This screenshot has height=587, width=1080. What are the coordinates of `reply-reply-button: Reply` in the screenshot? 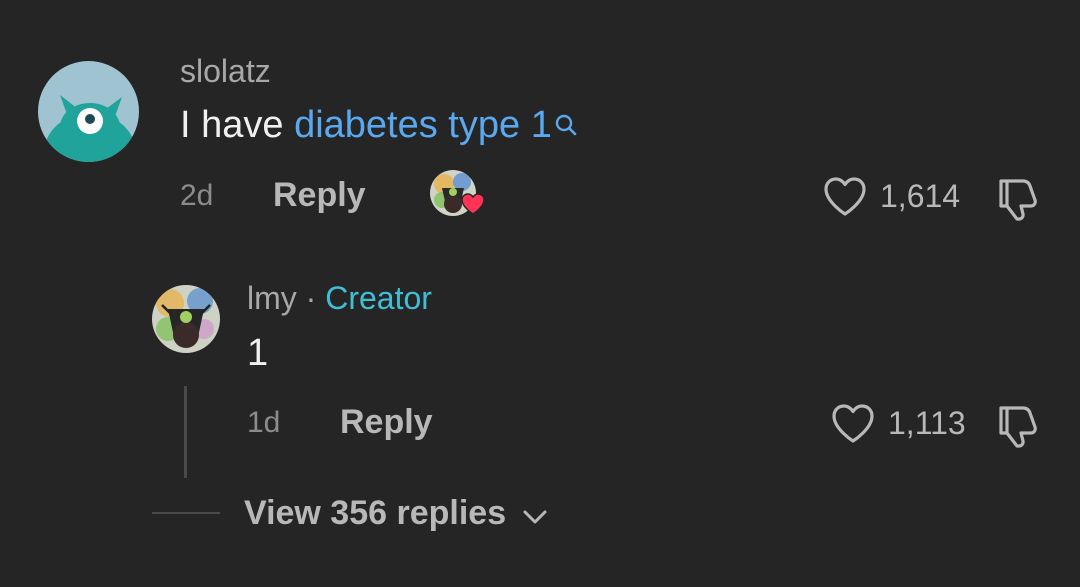 It's located at (386, 422).